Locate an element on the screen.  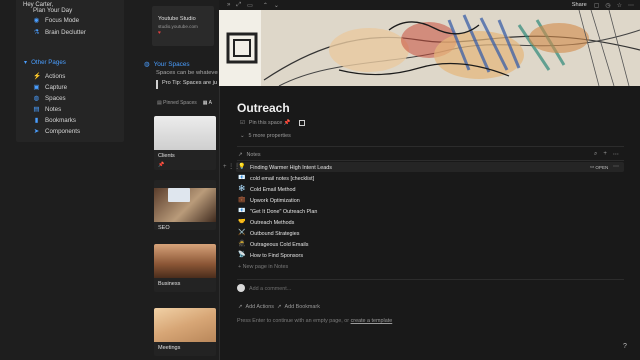
checkbox-icon: ☑ is located at coordinates (242, 123).